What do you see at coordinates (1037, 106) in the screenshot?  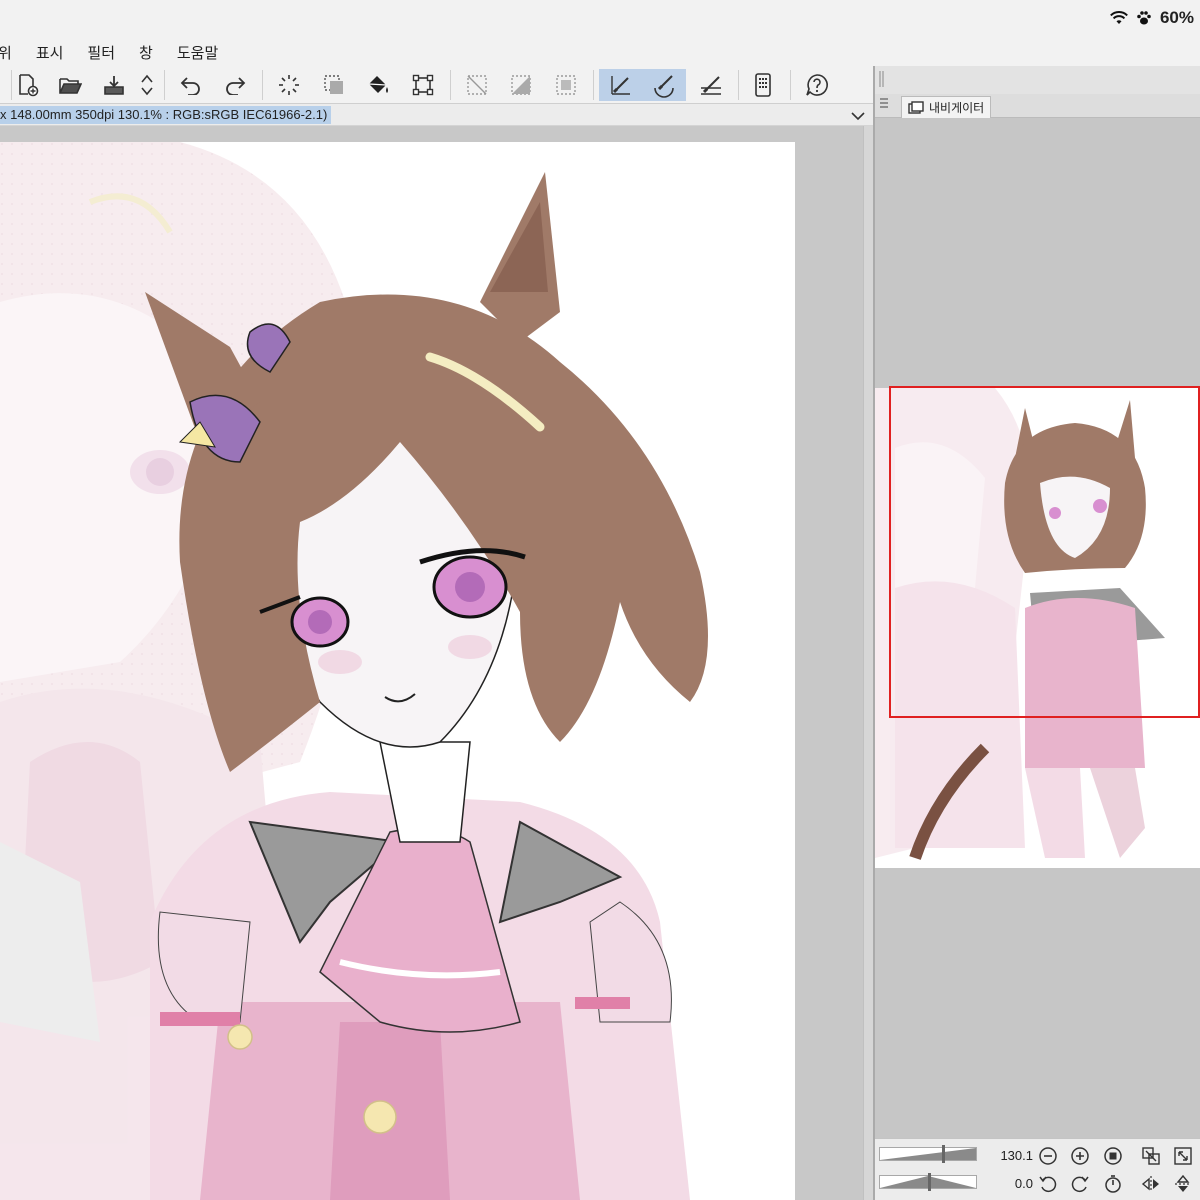 I see `navigator-tab-bar: 내비게이터` at bounding box center [1037, 106].